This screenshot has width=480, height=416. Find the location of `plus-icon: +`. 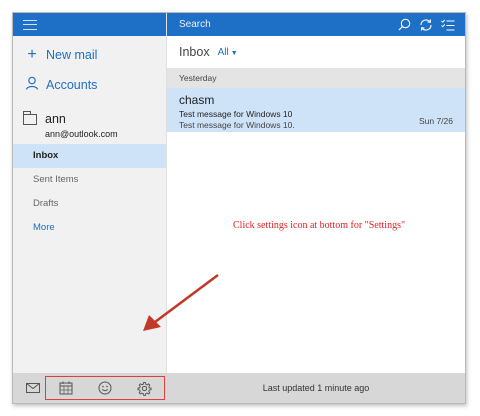

plus-icon: + is located at coordinates (32, 54).